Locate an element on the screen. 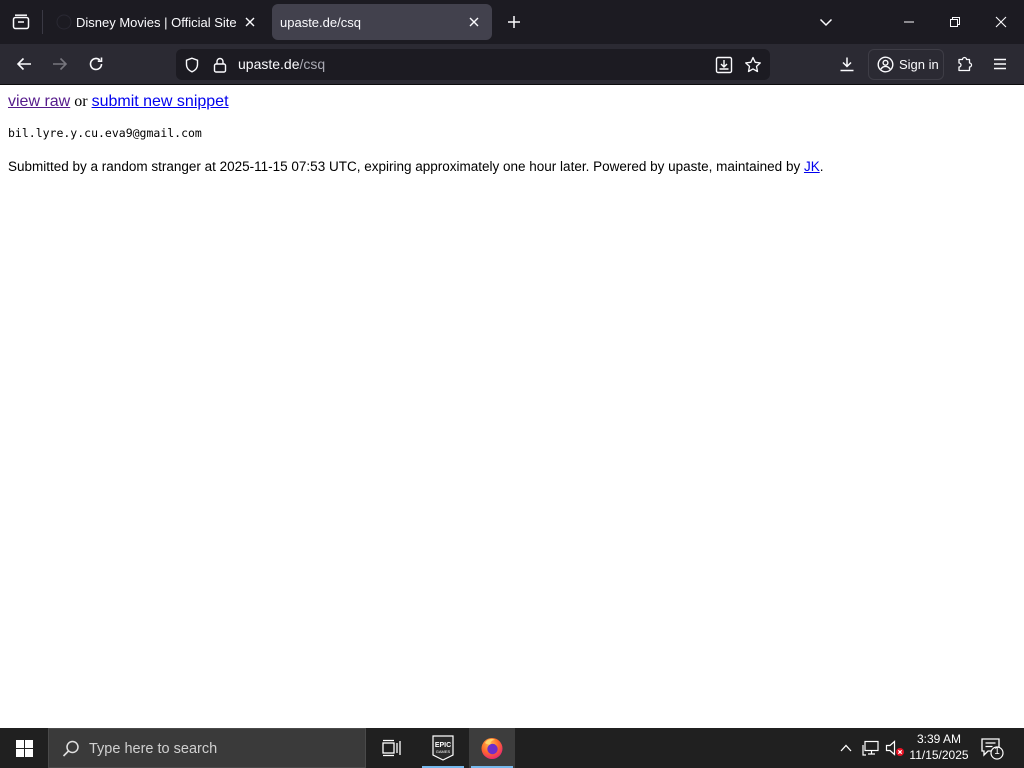  restore-icon is located at coordinates (955, 22).